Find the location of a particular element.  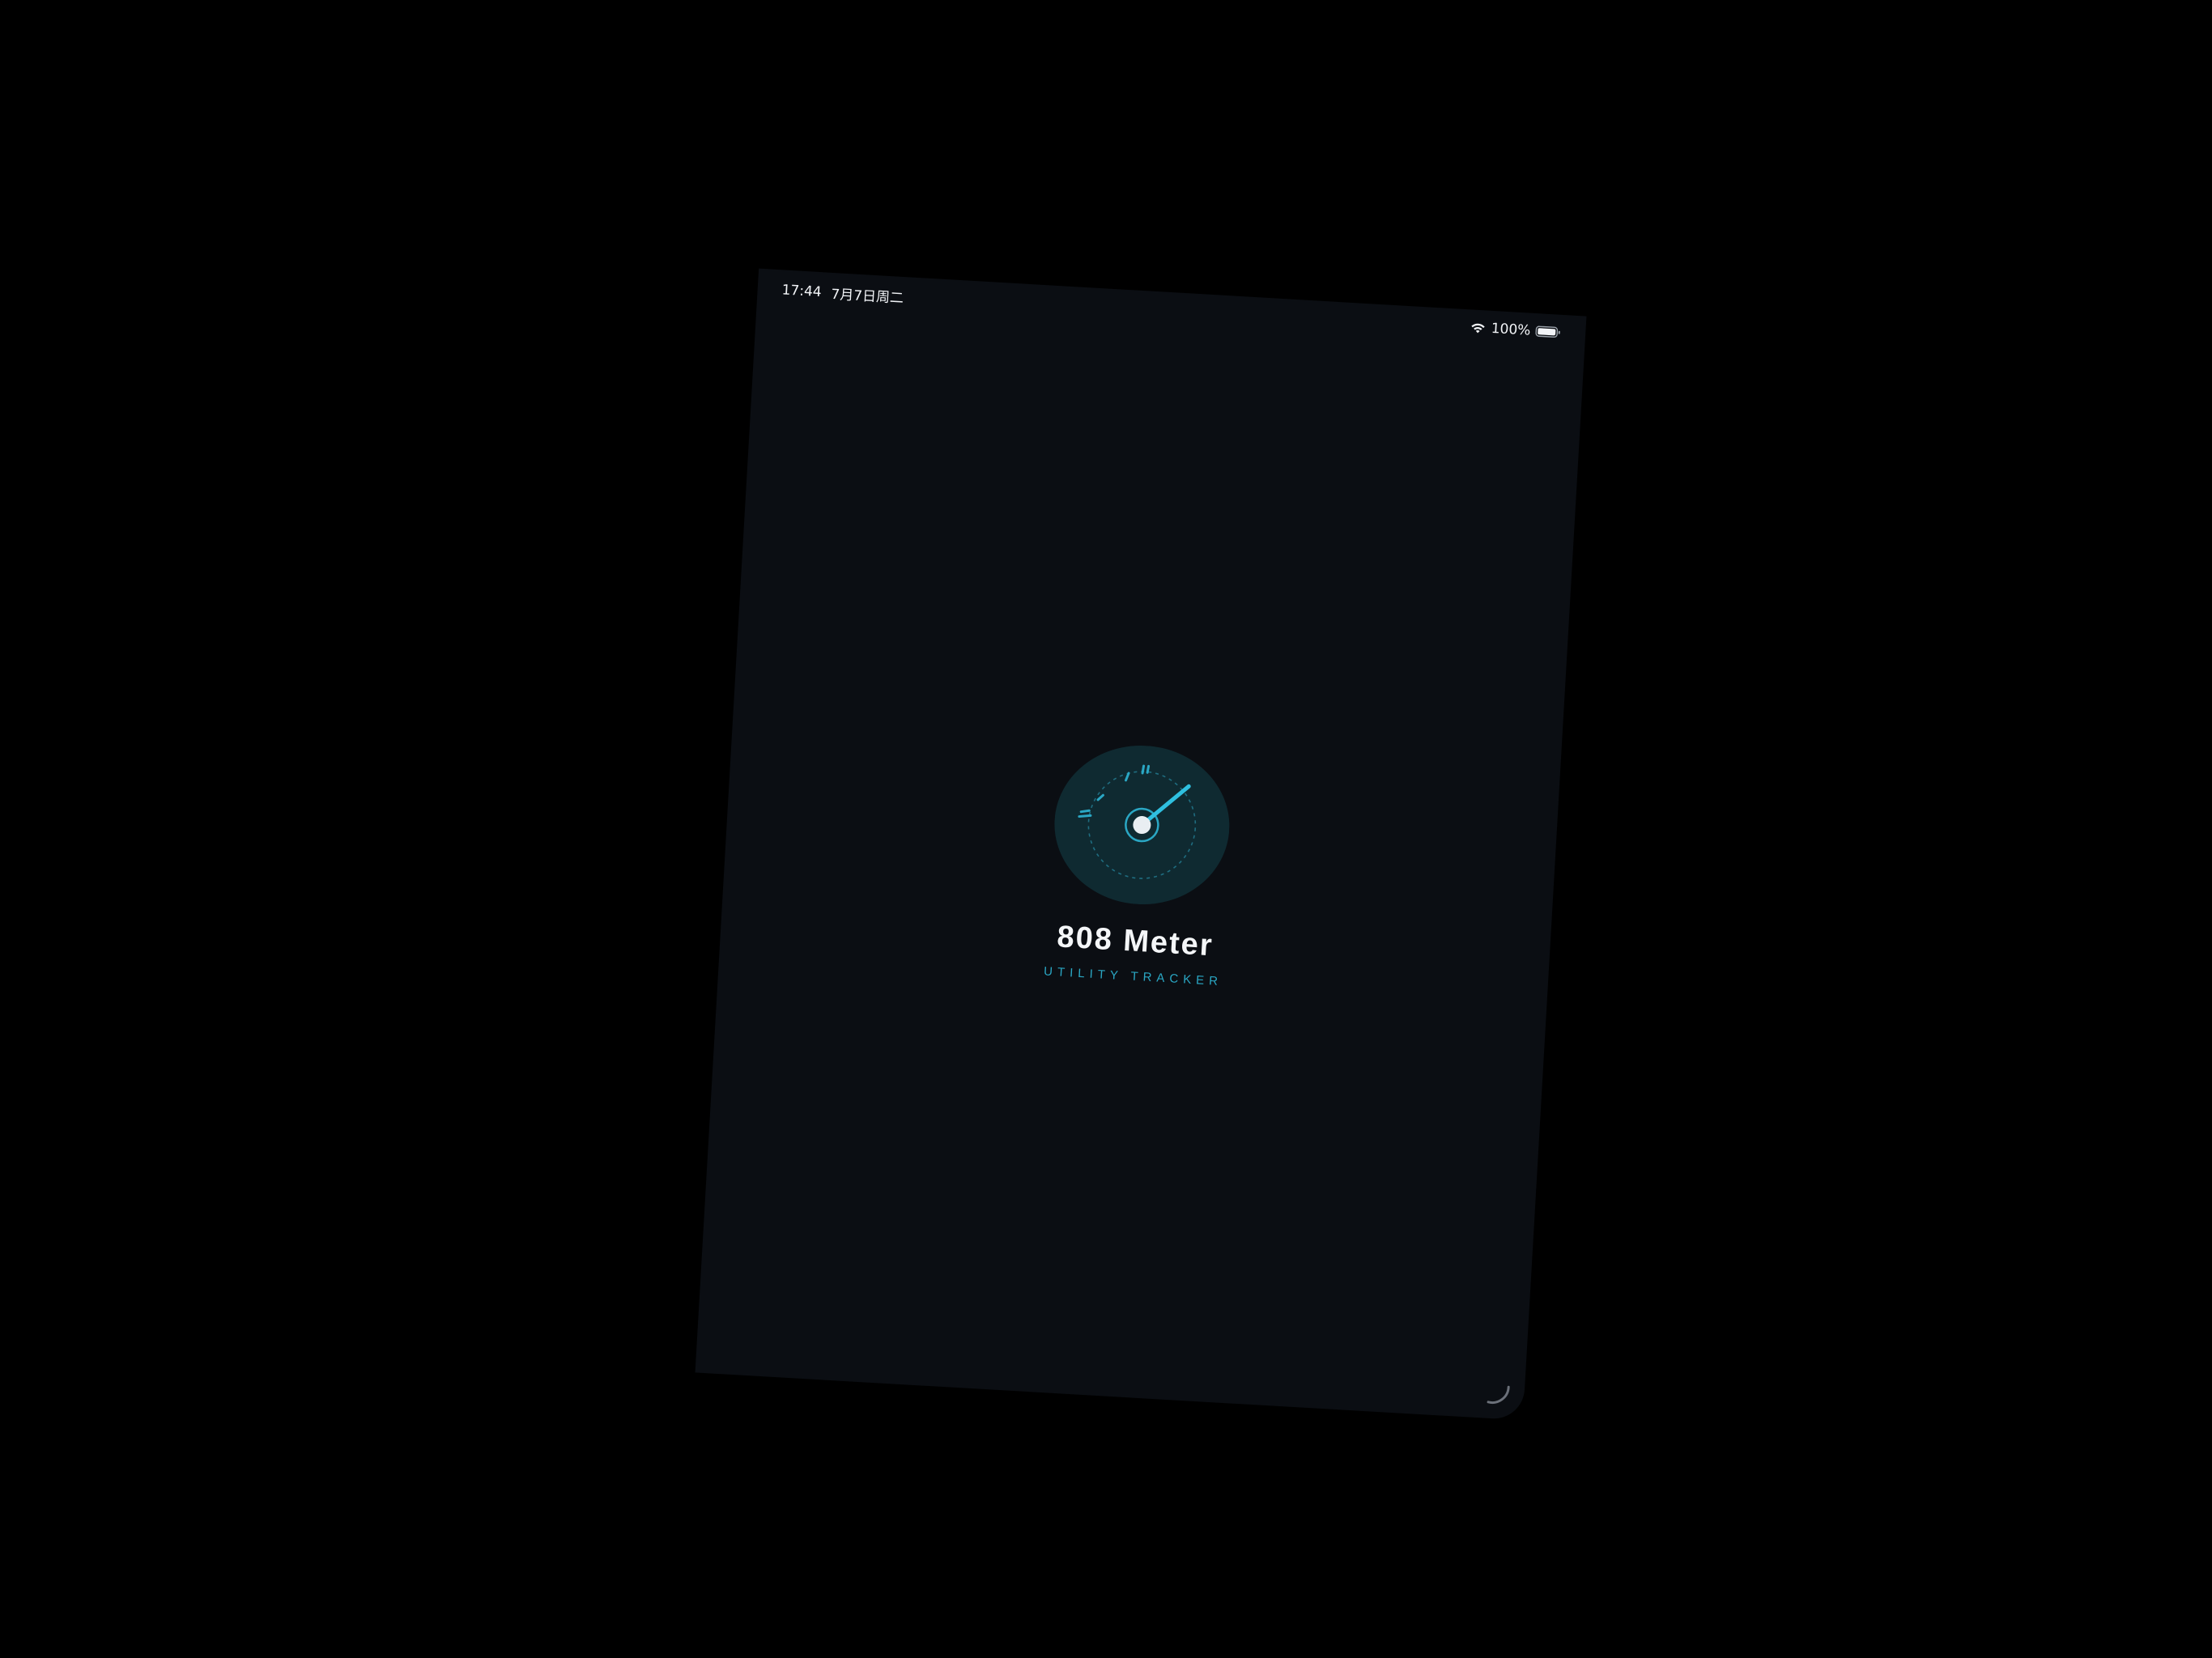

gauge-icon is located at coordinates (1142, 825).